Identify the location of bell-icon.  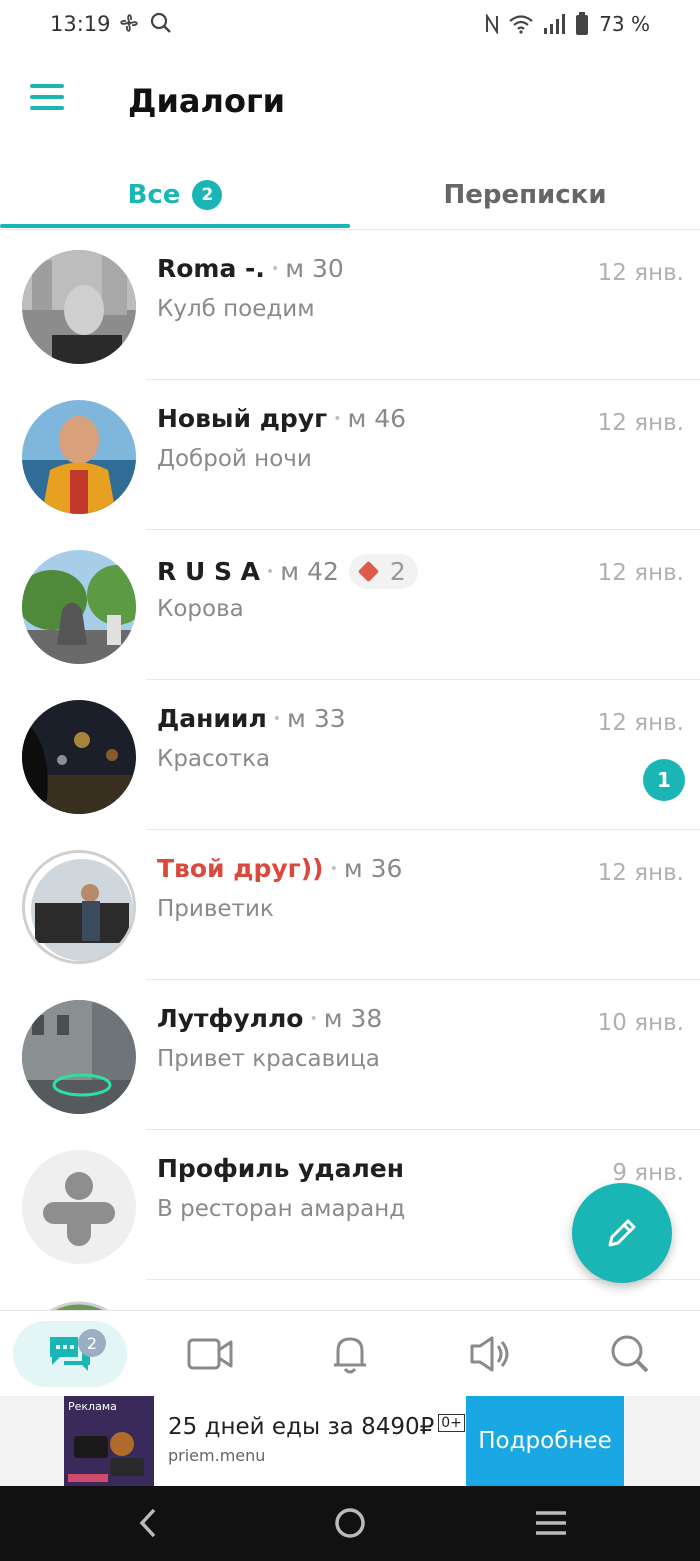
(350, 1355).